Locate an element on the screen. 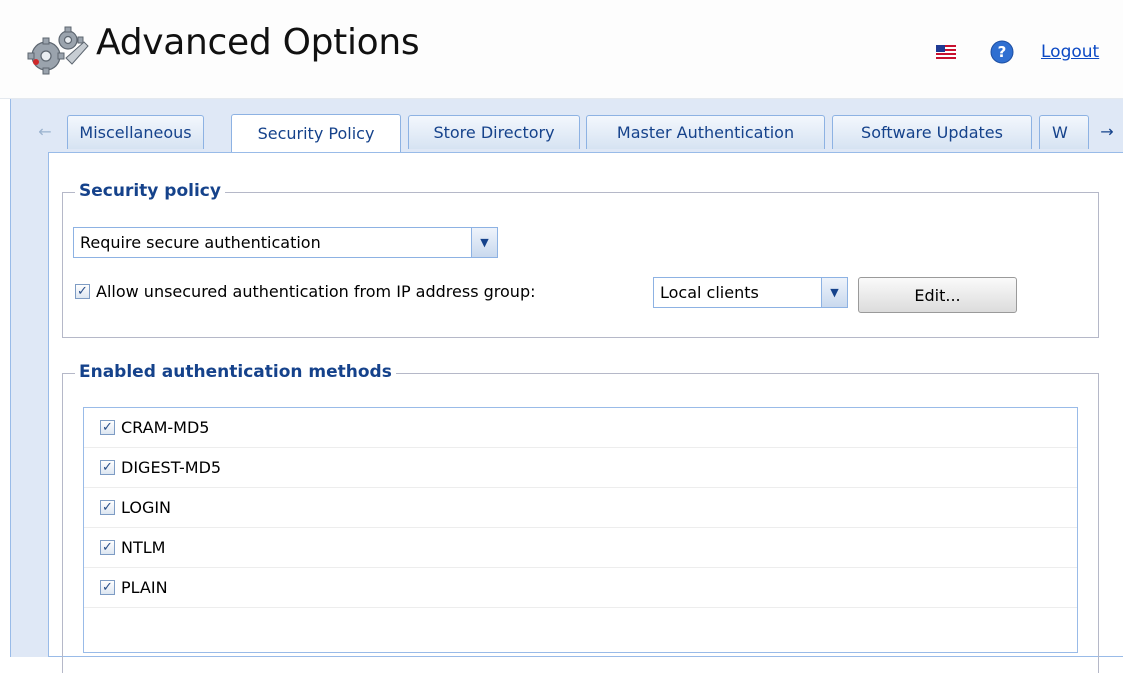  list-item-label: LOGIN is located at coordinates (146, 507).